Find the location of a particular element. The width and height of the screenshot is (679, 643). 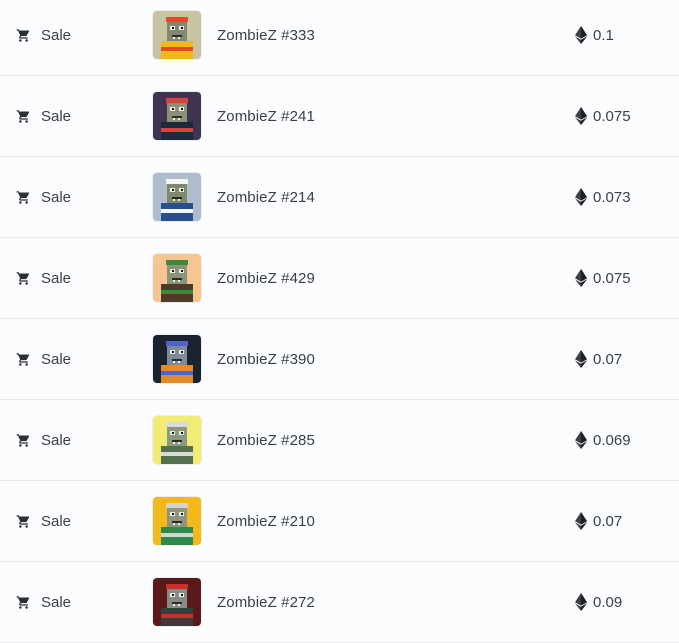

price: 0.073 is located at coordinates (603, 197).